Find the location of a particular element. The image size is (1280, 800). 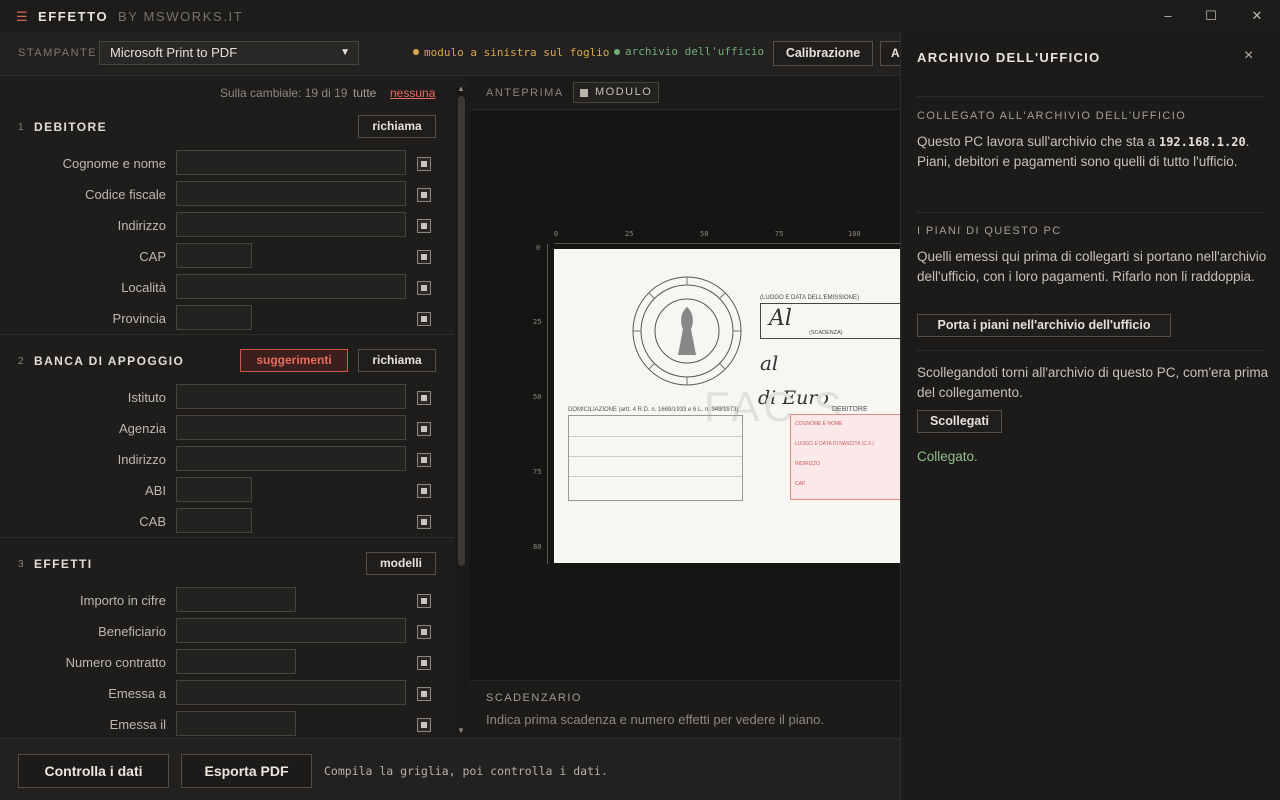

section-plans-head: I PIANI DI QUESTO PC is located at coordinates (989, 231).